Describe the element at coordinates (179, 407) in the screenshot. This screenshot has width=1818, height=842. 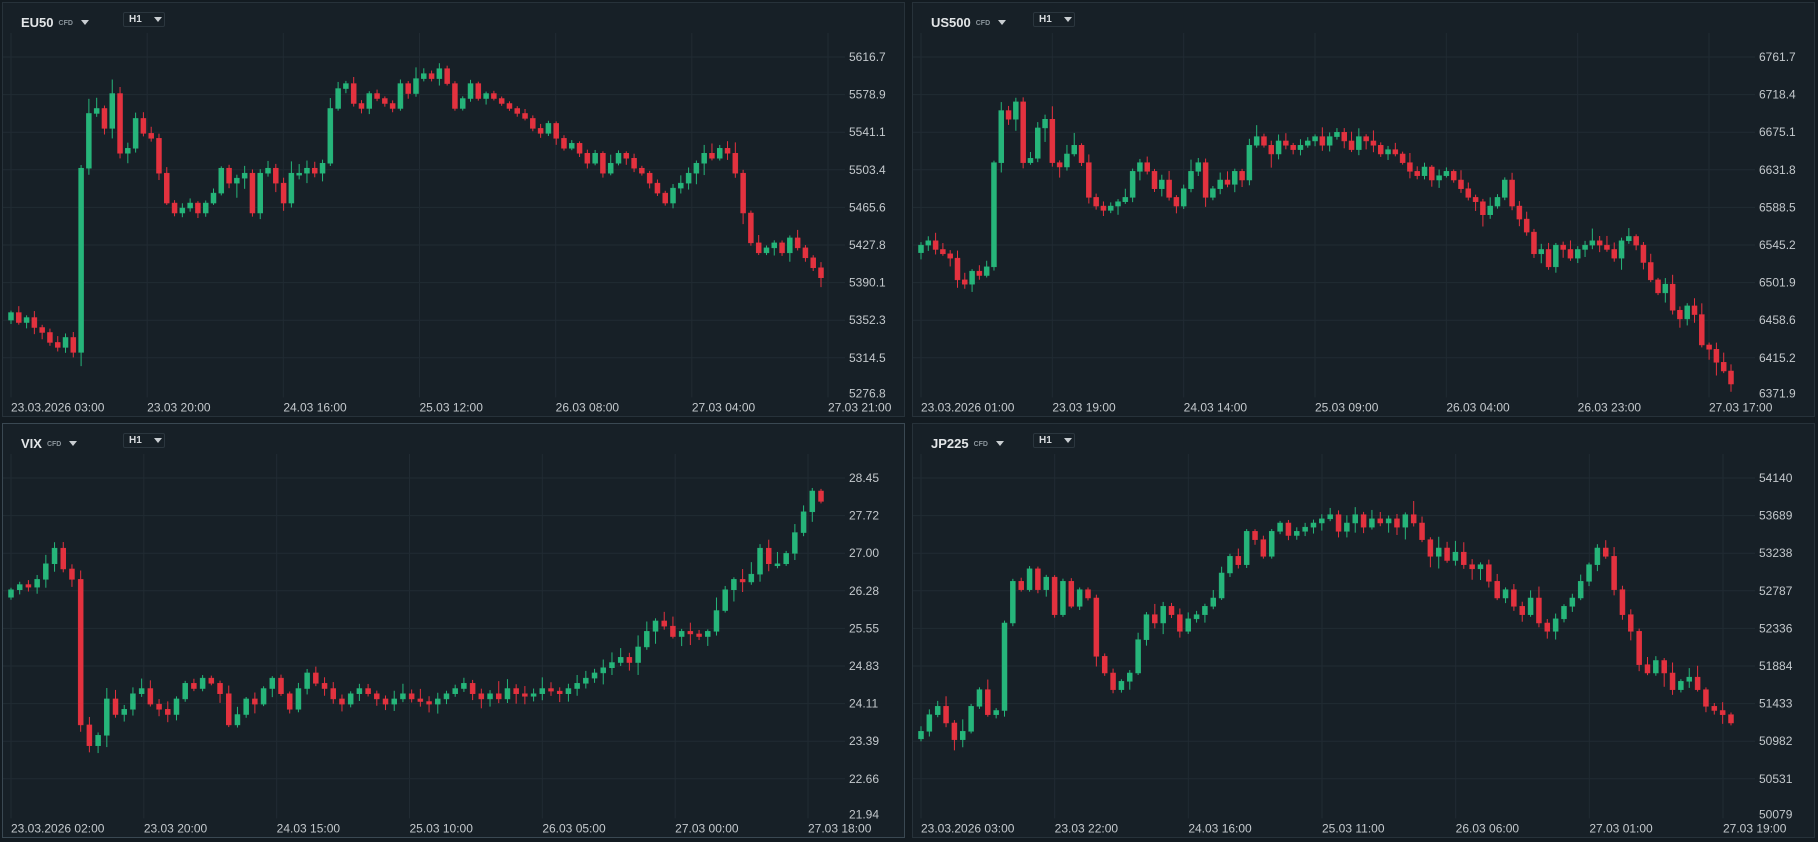
I see `x-axis-label: 23.03 20:00` at that location.